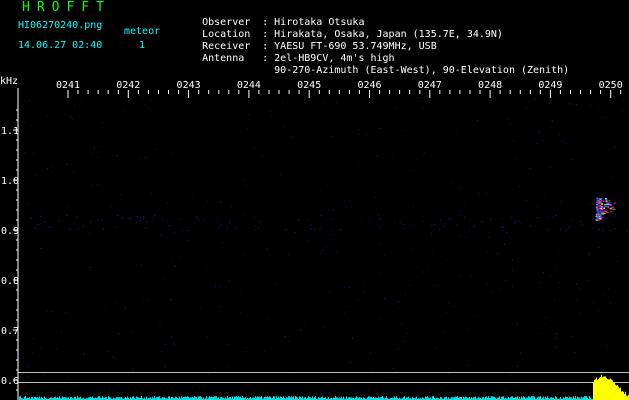 Image resolution: width=629 pixels, height=400 pixels. Describe the element at coordinates (249, 85) in the screenshot. I see `x-tick-label: 0244` at that location.